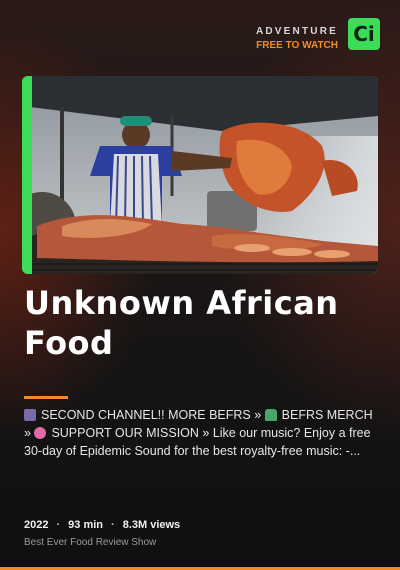 This screenshot has width=400, height=570. I want to click on title-divider, so click(46, 397).